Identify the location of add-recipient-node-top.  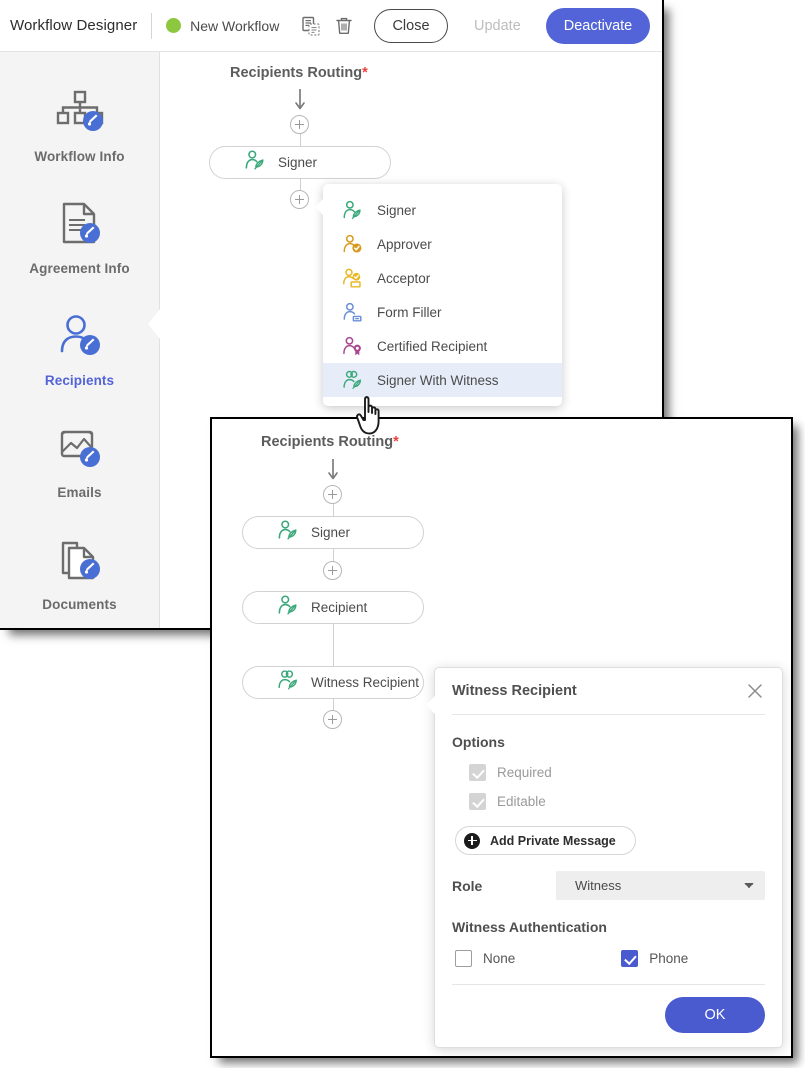
(299, 124).